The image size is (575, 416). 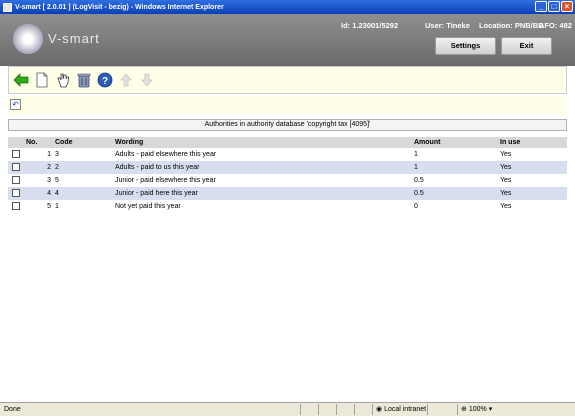 I want to click on trash-icon, so click(x=84, y=80).